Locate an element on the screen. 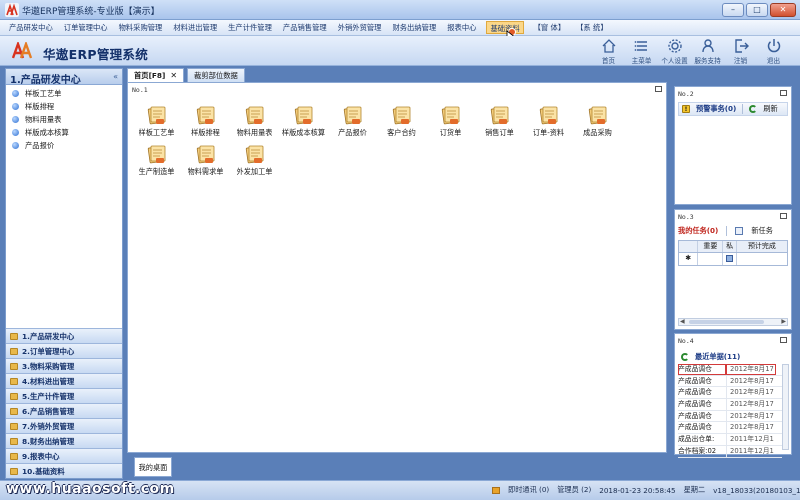 This screenshot has height=500, width=800. support-icon is located at coordinates (707, 46).